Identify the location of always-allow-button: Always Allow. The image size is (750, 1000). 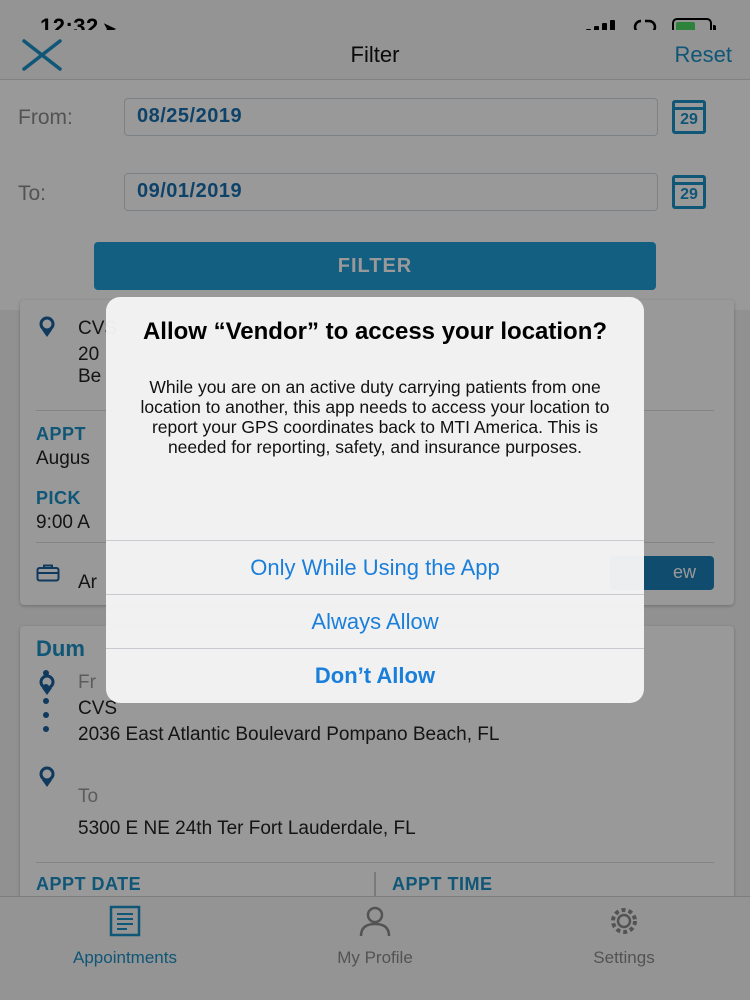
(375, 621).